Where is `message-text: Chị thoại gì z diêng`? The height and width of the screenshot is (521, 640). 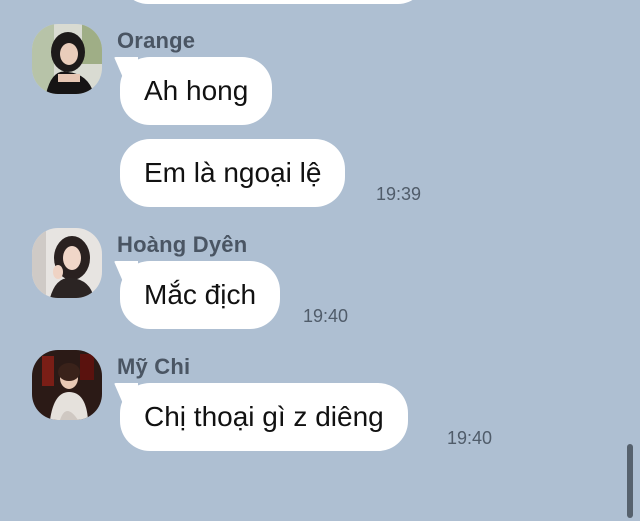 message-text: Chị thoại gì z diêng is located at coordinates (264, 416).